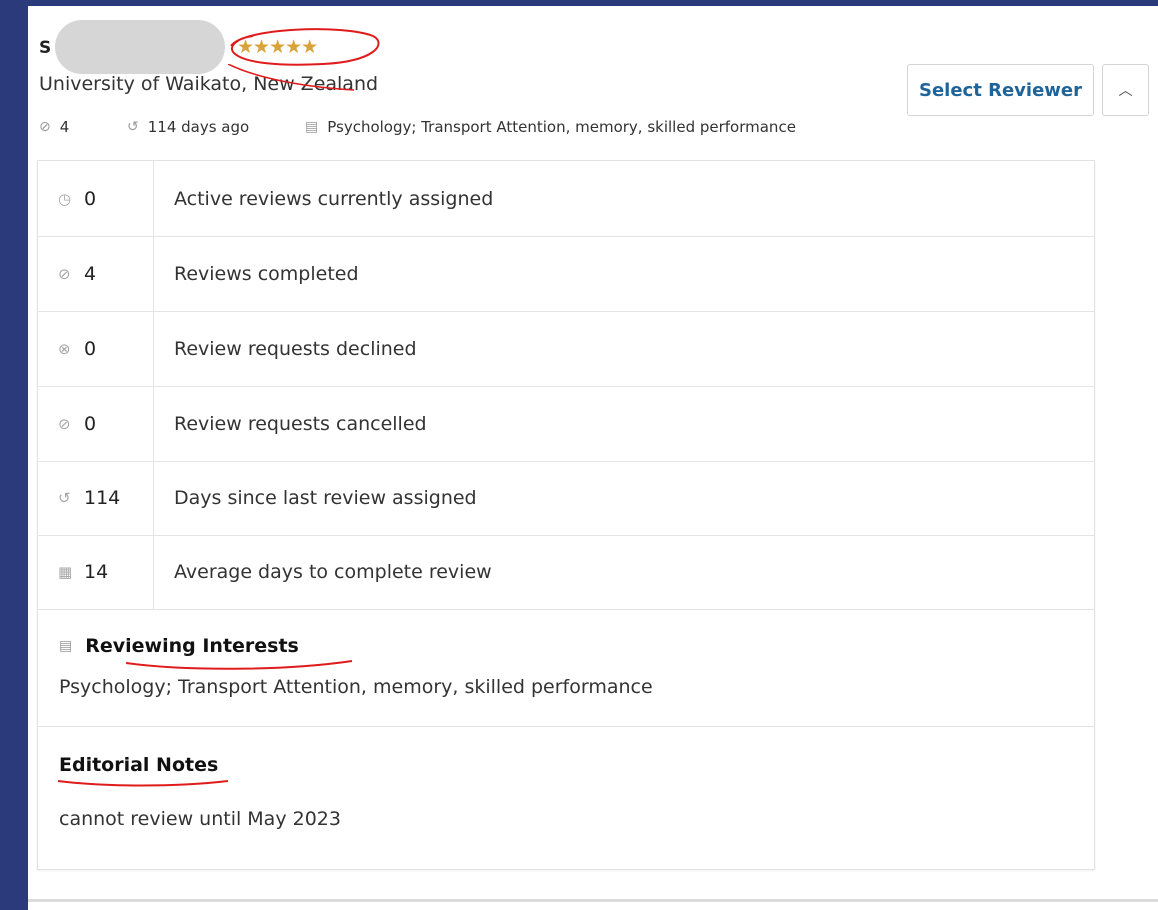  Describe the element at coordinates (305, 47) in the screenshot. I see `annotation-circle` at that location.